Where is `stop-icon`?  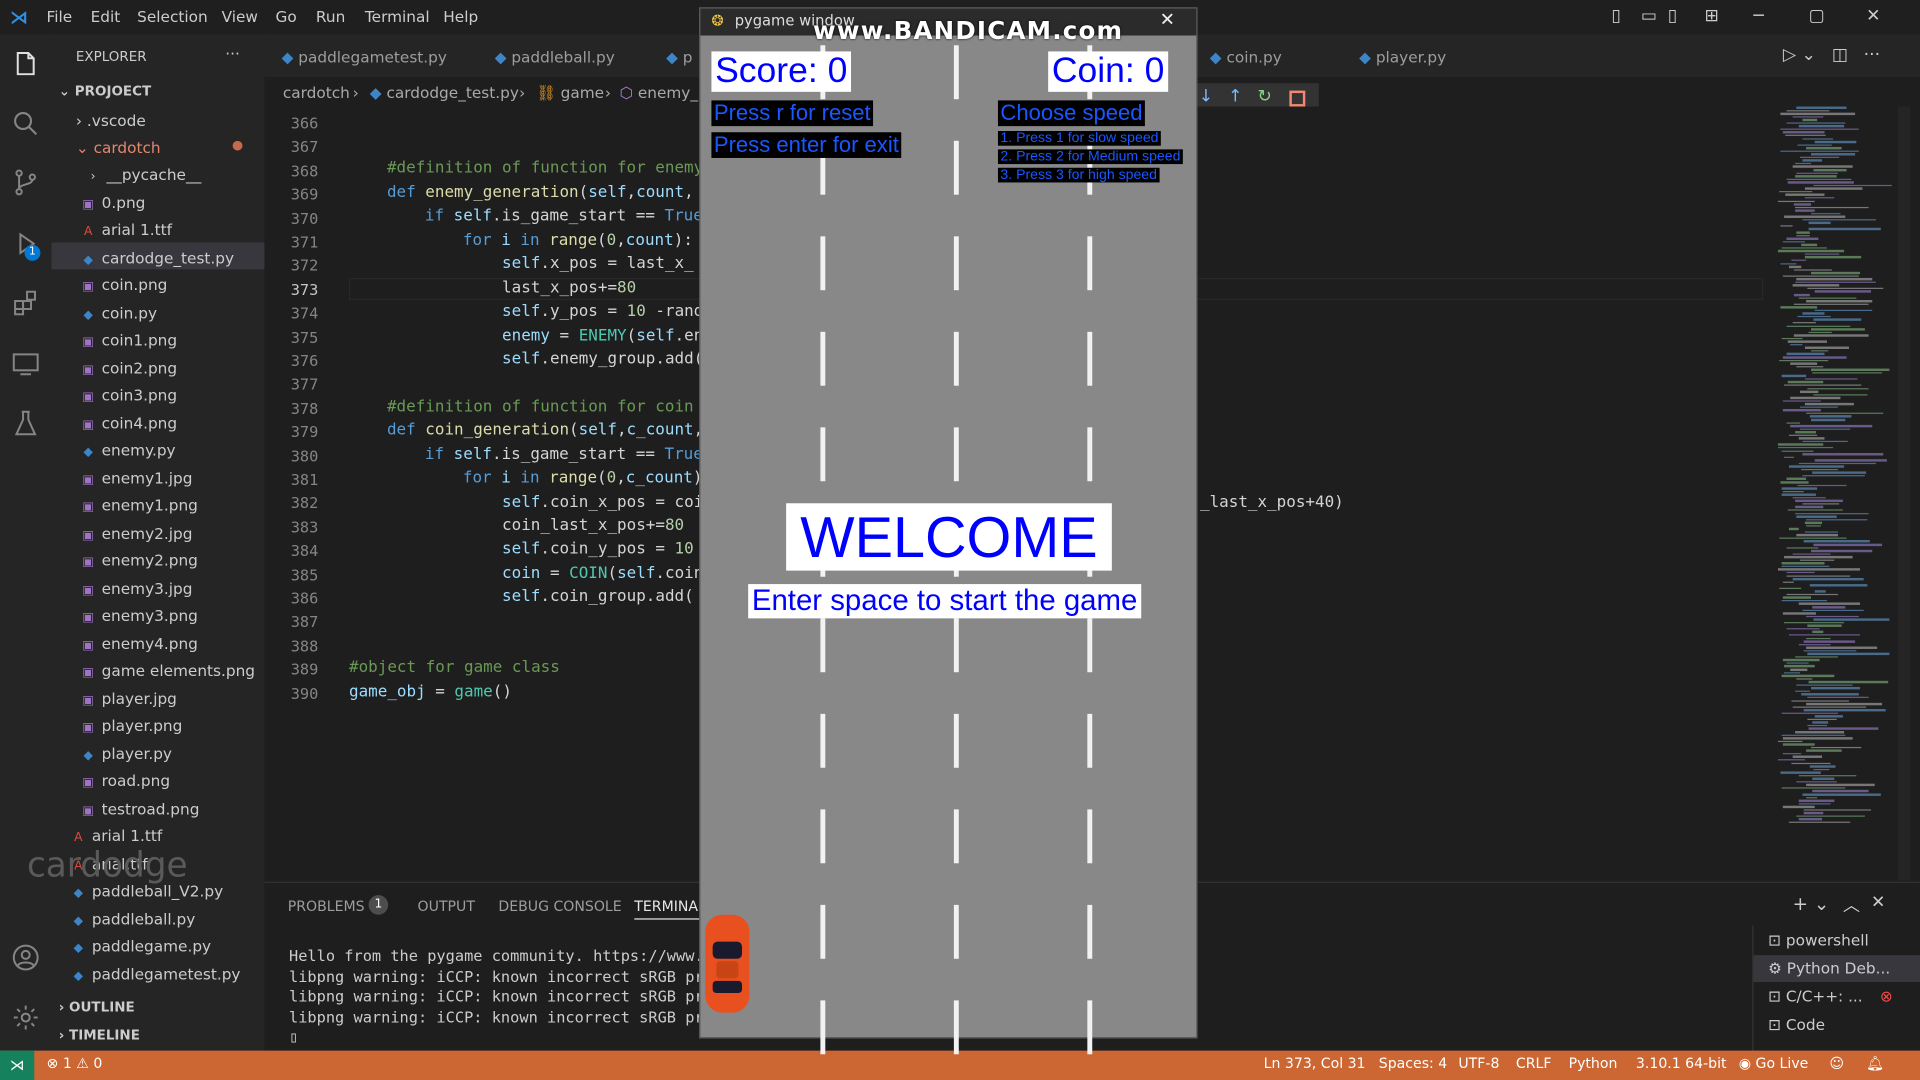
stop-icon is located at coordinates (1297, 98).